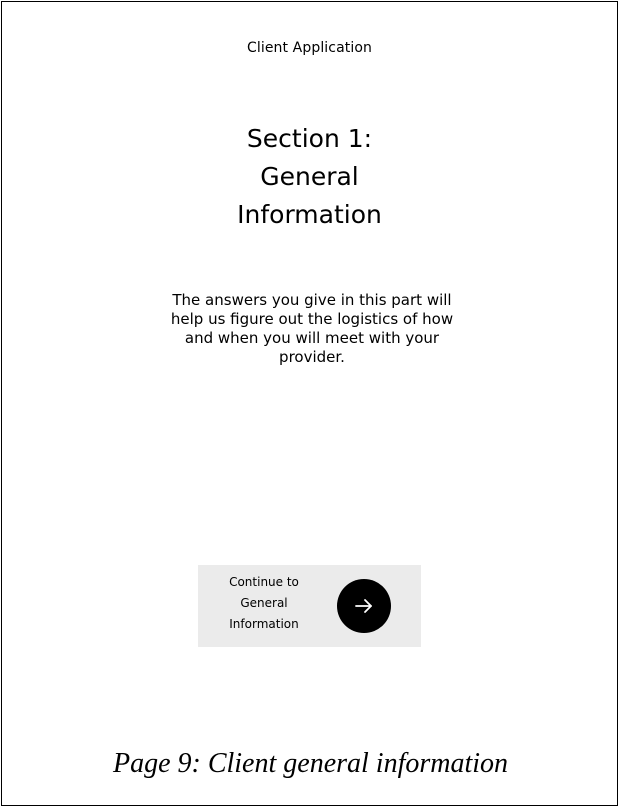 Image resolution: width=621 pixels, height=808 pixels. What do you see at coordinates (309, 48) in the screenshot?
I see `app-title: Client Application` at bounding box center [309, 48].